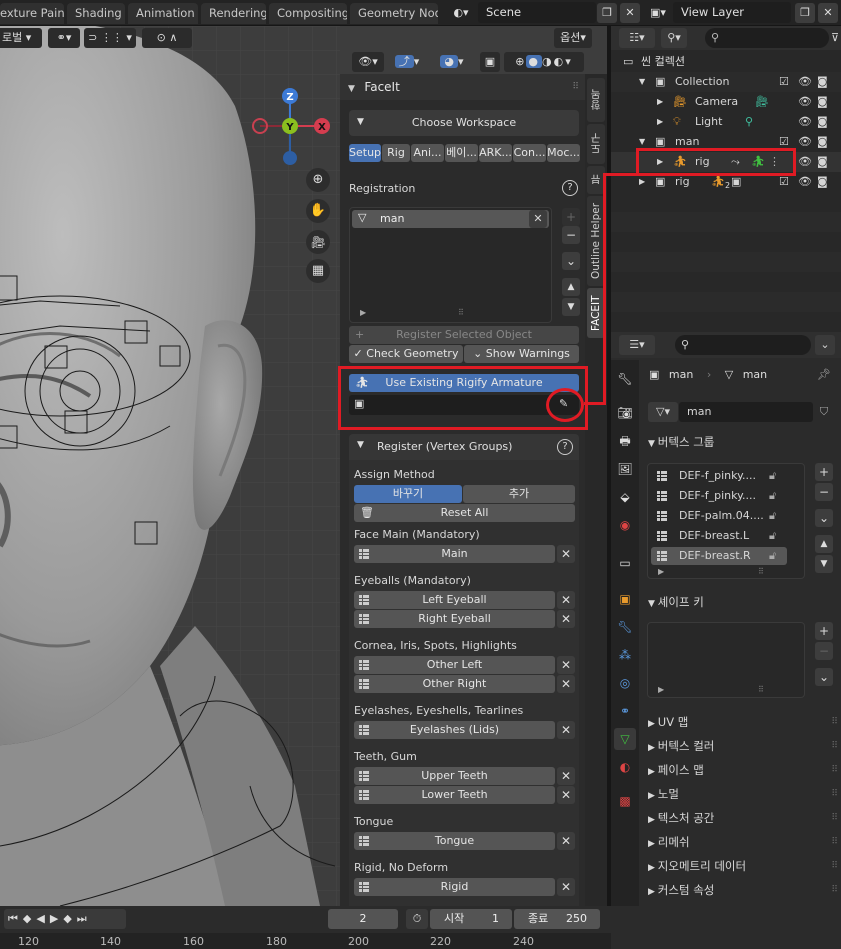 The width and height of the screenshot is (841, 949). I want to click on tab-animation: Animation, so click(163, 13).